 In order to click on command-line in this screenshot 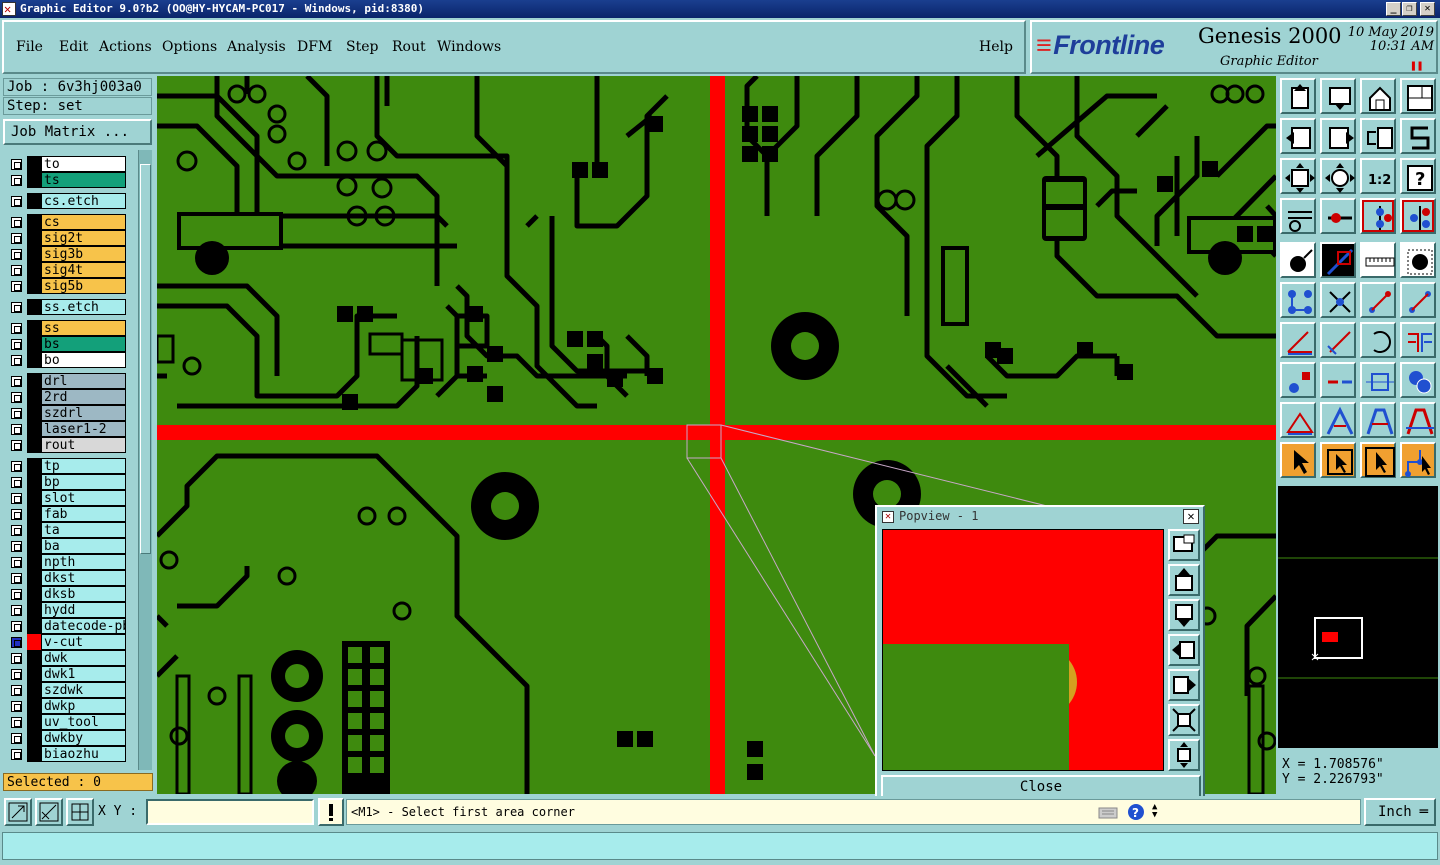, I will do `click(720, 846)`.